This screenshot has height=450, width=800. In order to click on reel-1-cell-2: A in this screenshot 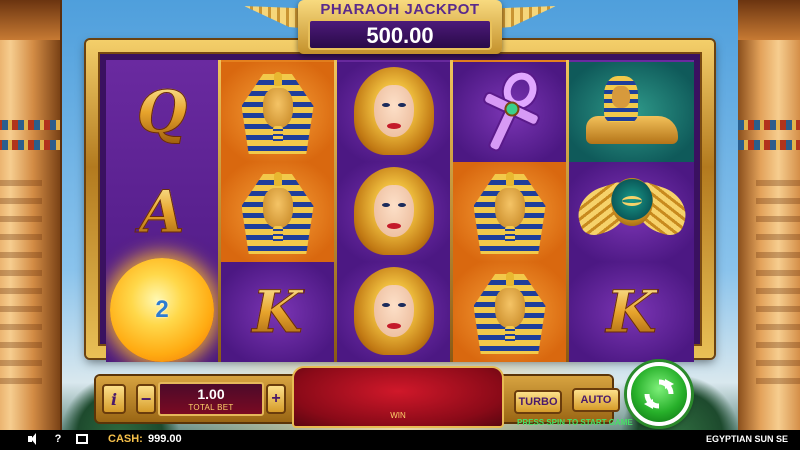, I will do `click(162, 212)`.